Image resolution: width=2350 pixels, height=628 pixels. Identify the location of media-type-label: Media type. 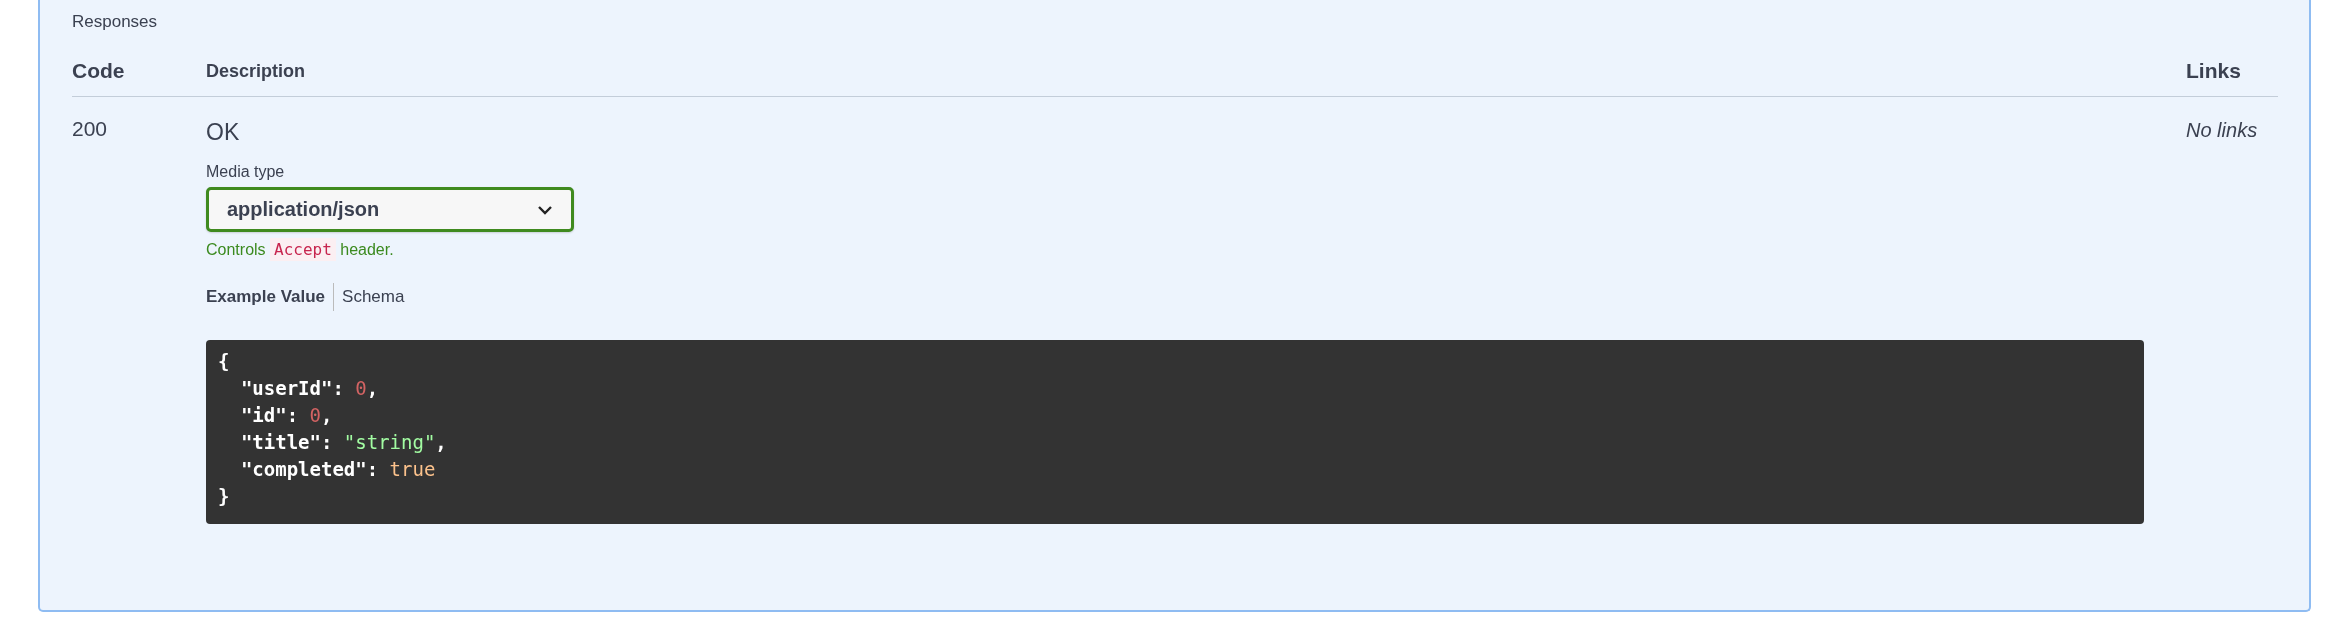
(246, 172).